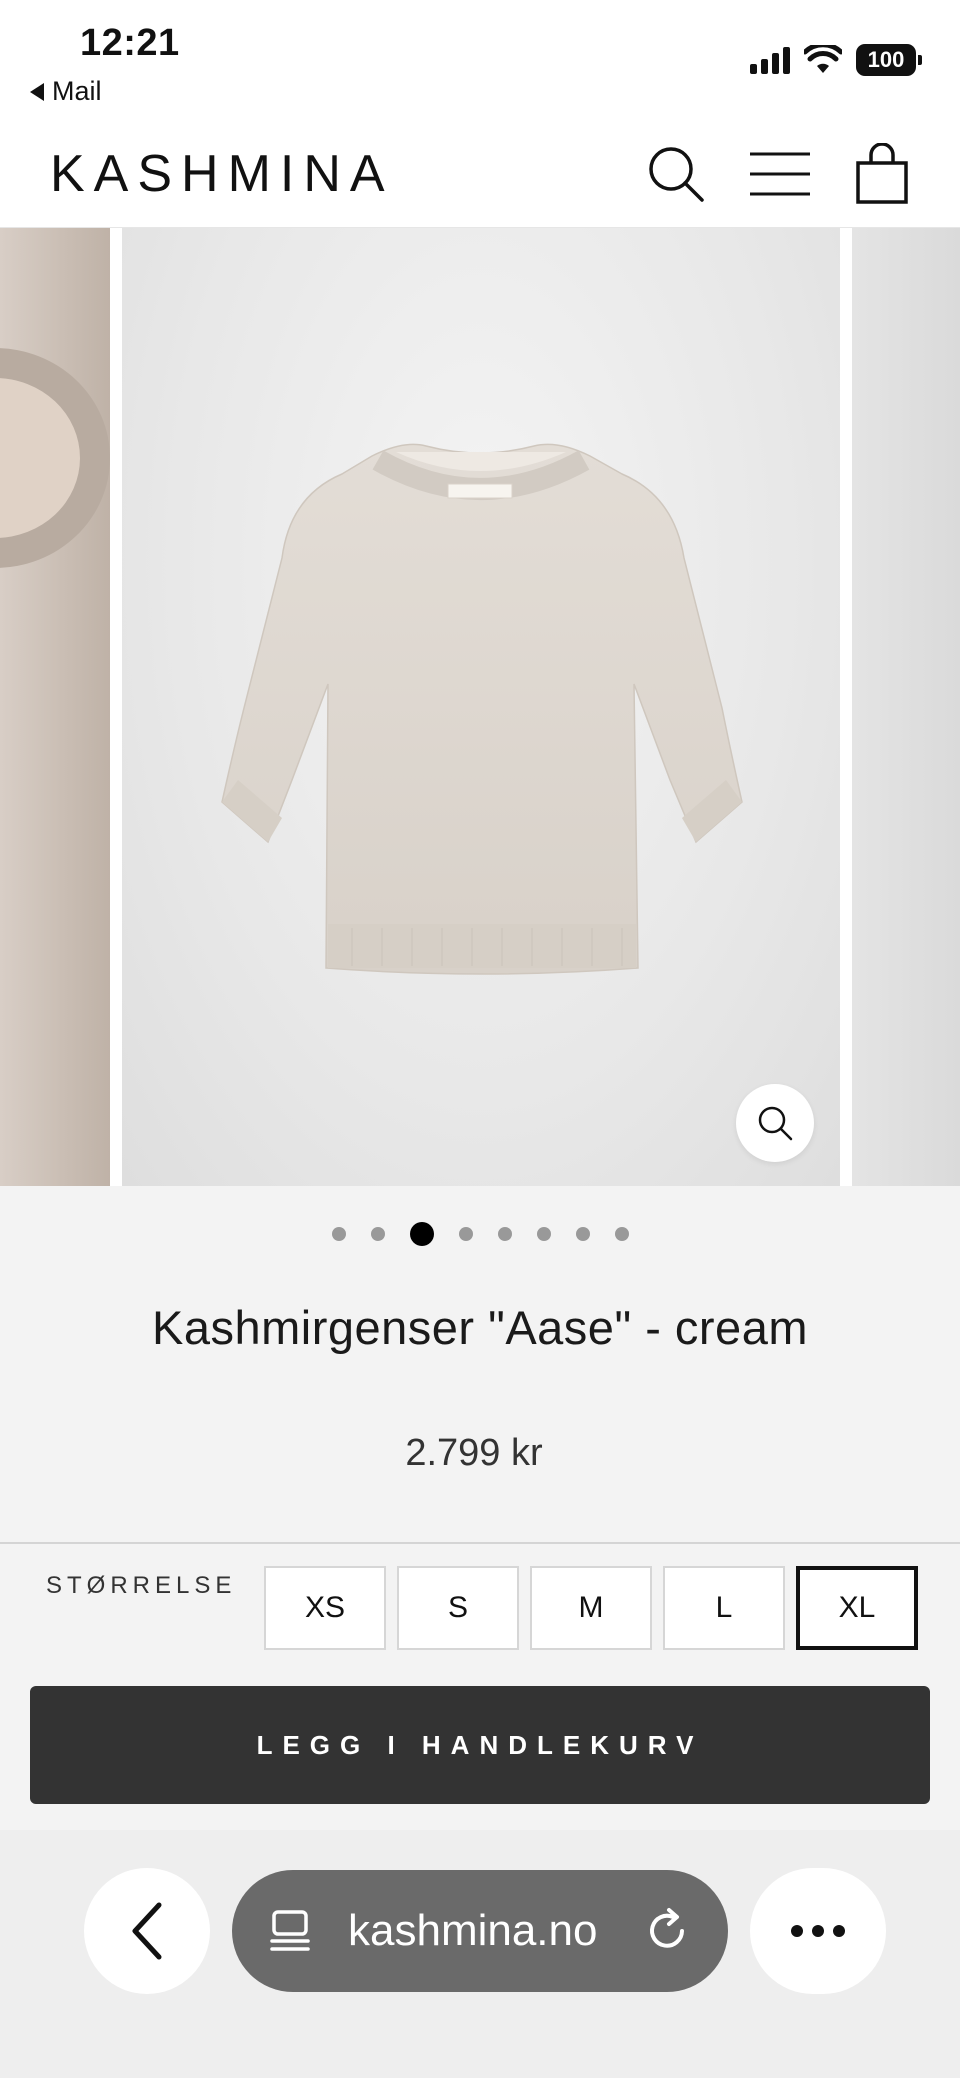 The image size is (960, 2078). Describe the element at coordinates (906, 707) in the screenshot. I see `next-product-image` at that location.